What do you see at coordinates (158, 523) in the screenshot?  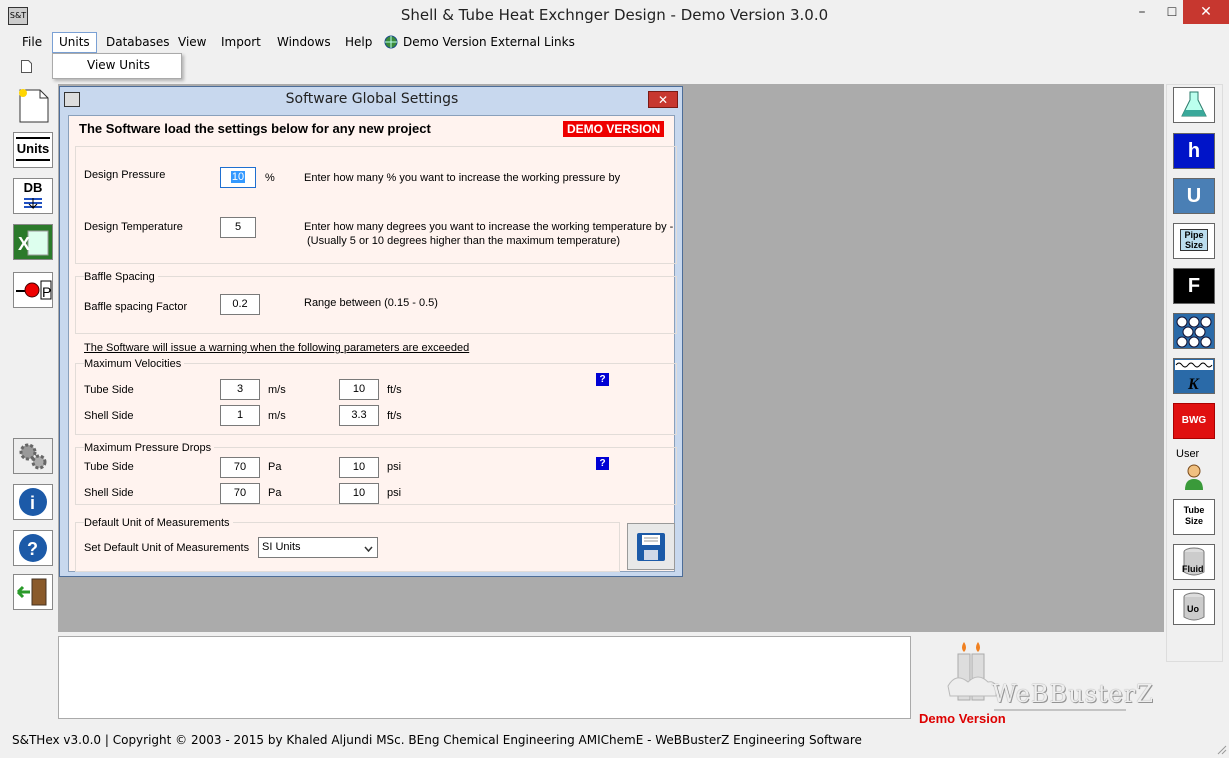 I see `default-units-group-label: Default Unit of Measurements` at bounding box center [158, 523].